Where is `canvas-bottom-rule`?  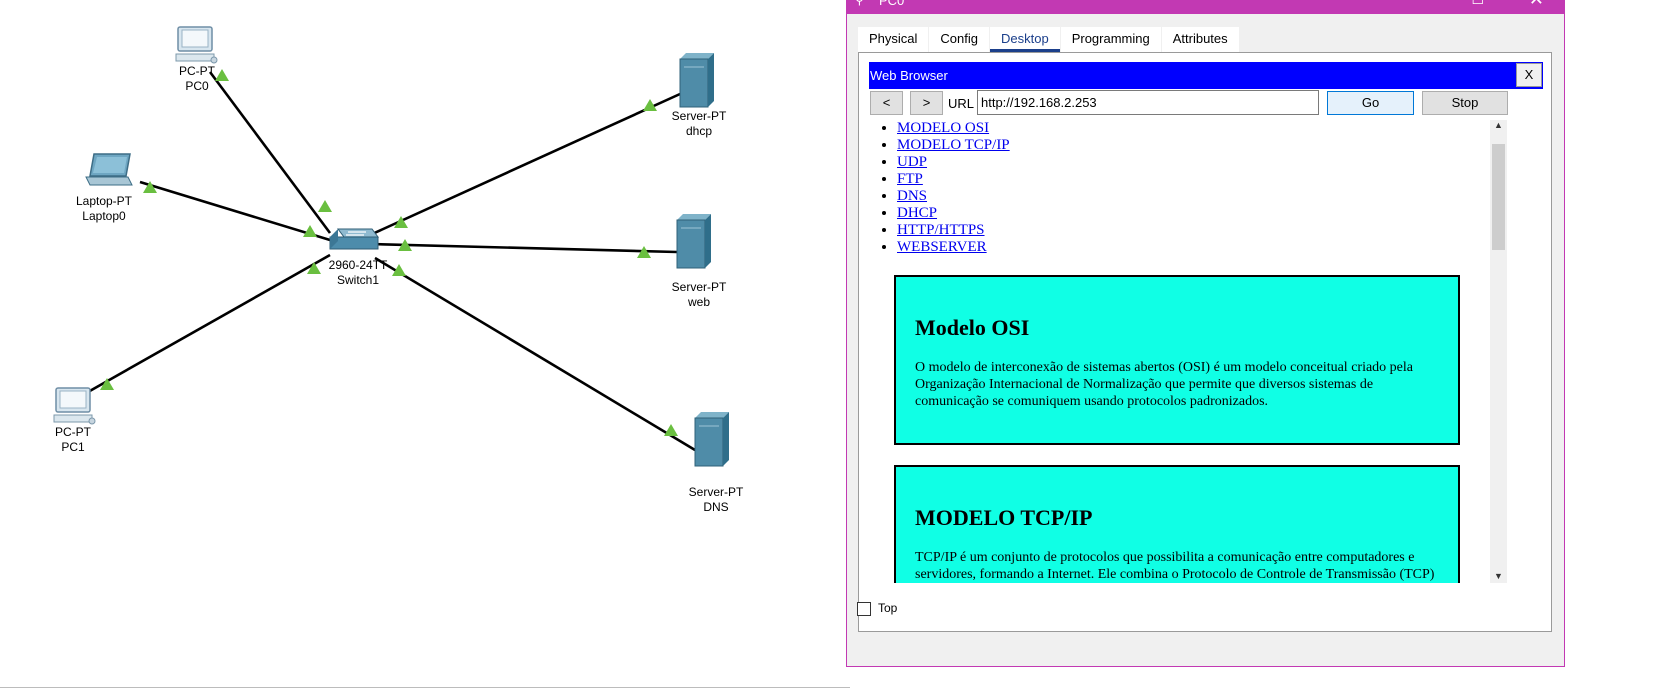
canvas-bottom-rule is located at coordinates (425, 687).